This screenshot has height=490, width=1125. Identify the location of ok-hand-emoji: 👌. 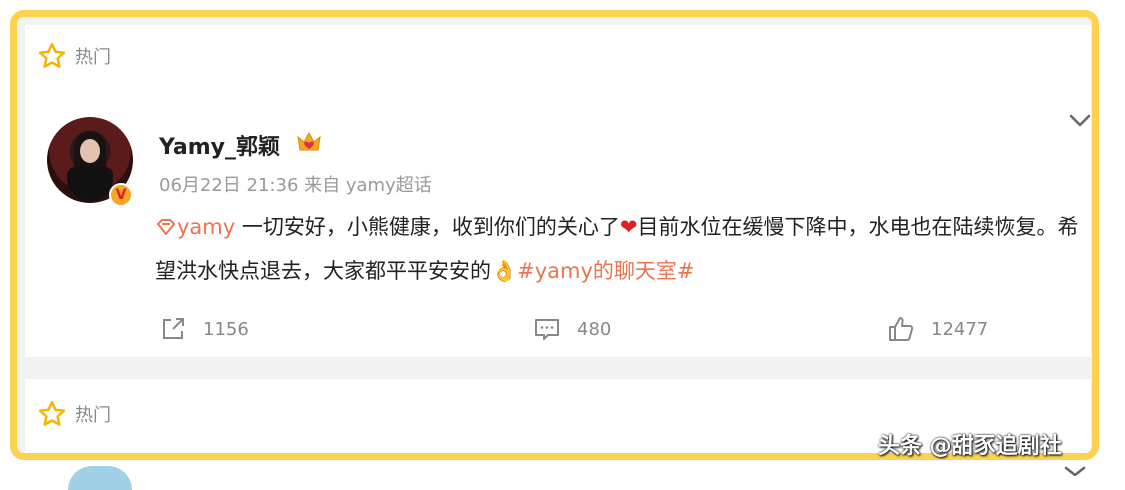
(504, 271).